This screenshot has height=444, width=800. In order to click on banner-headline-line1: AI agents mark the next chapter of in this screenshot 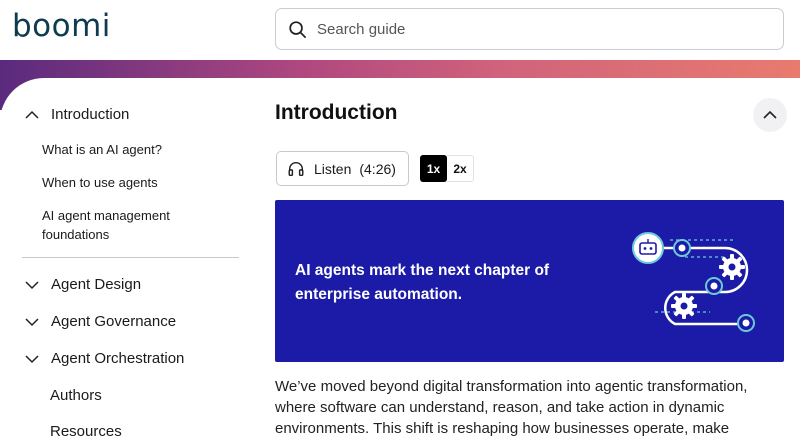, I will do `click(422, 270)`.